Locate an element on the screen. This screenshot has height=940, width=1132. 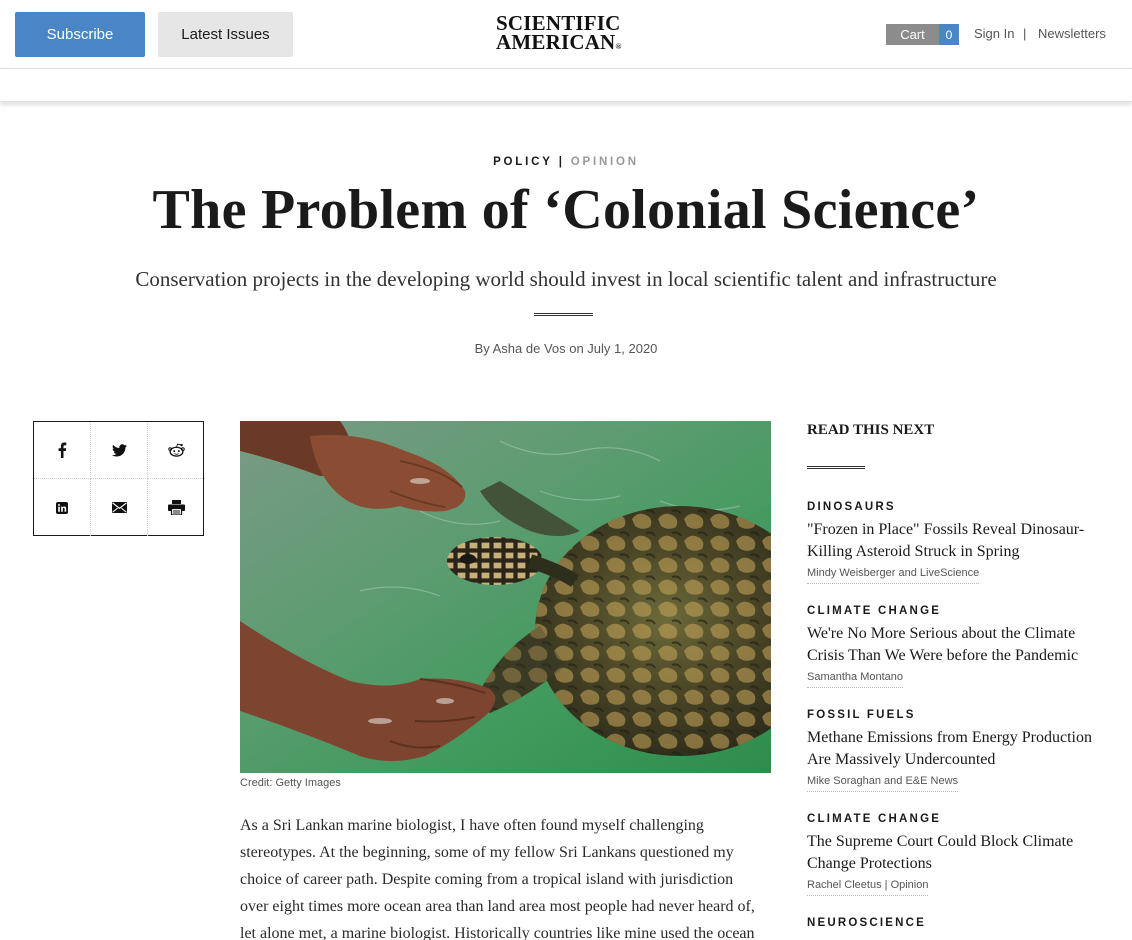
cart-button: Cart 0 is located at coordinates (922, 34).